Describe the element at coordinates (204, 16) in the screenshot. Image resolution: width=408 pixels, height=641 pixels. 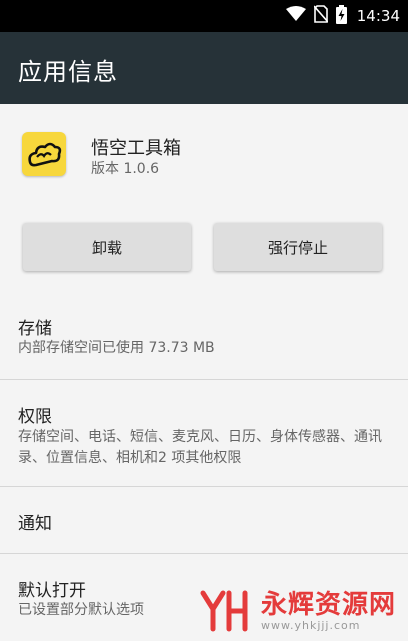
I see `status-bar: 14:34` at that location.